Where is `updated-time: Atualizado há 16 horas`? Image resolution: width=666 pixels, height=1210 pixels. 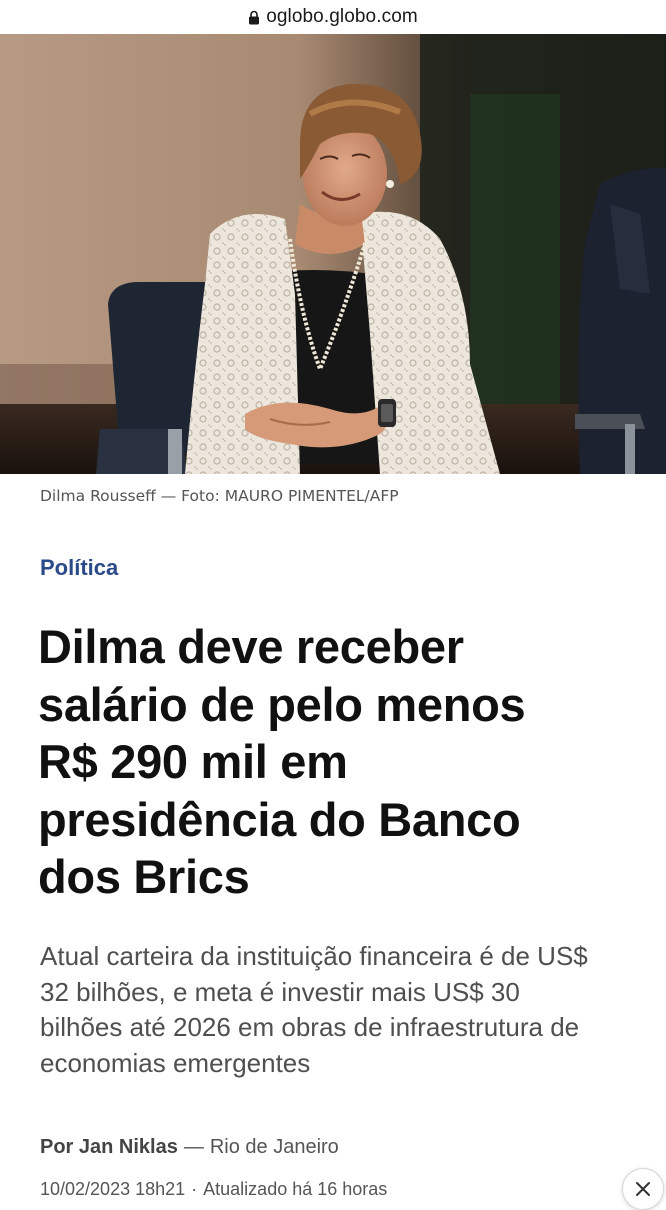
updated-time: Atualizado há 16 horas is located at coordinates (295, 1189).